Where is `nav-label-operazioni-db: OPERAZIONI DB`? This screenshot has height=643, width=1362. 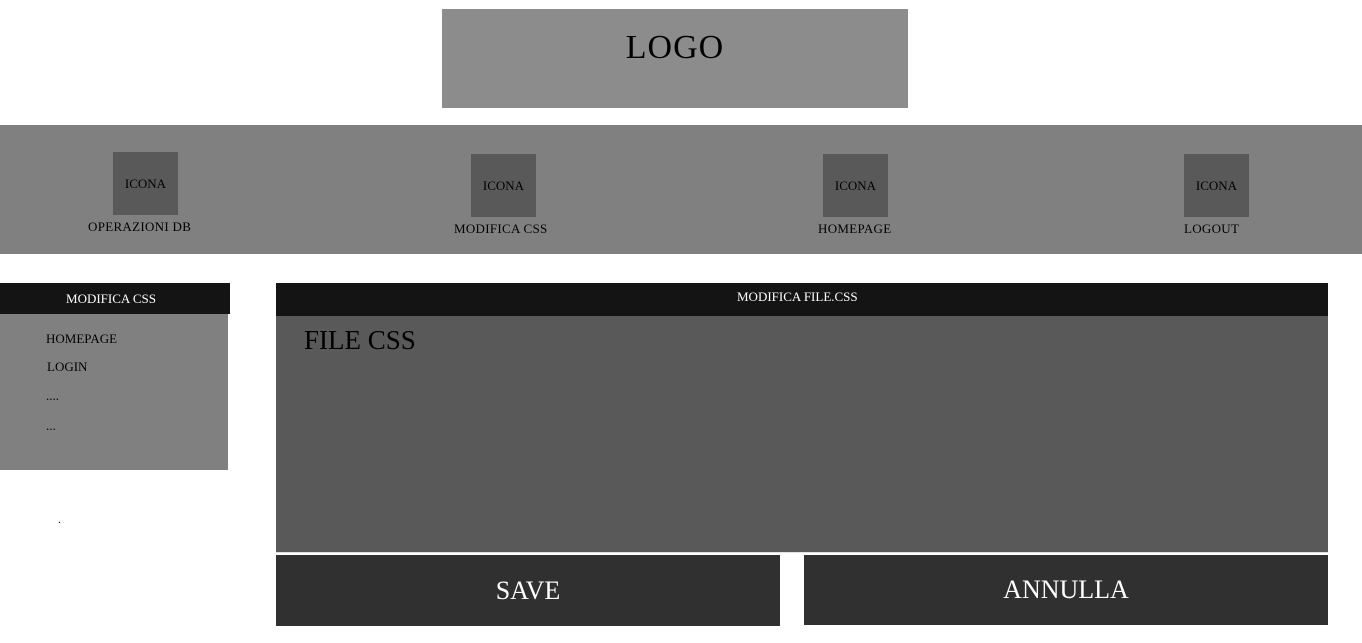 nav-label-operazioni-db: OPERAZIONI DB is located at coordinates (139, 227).